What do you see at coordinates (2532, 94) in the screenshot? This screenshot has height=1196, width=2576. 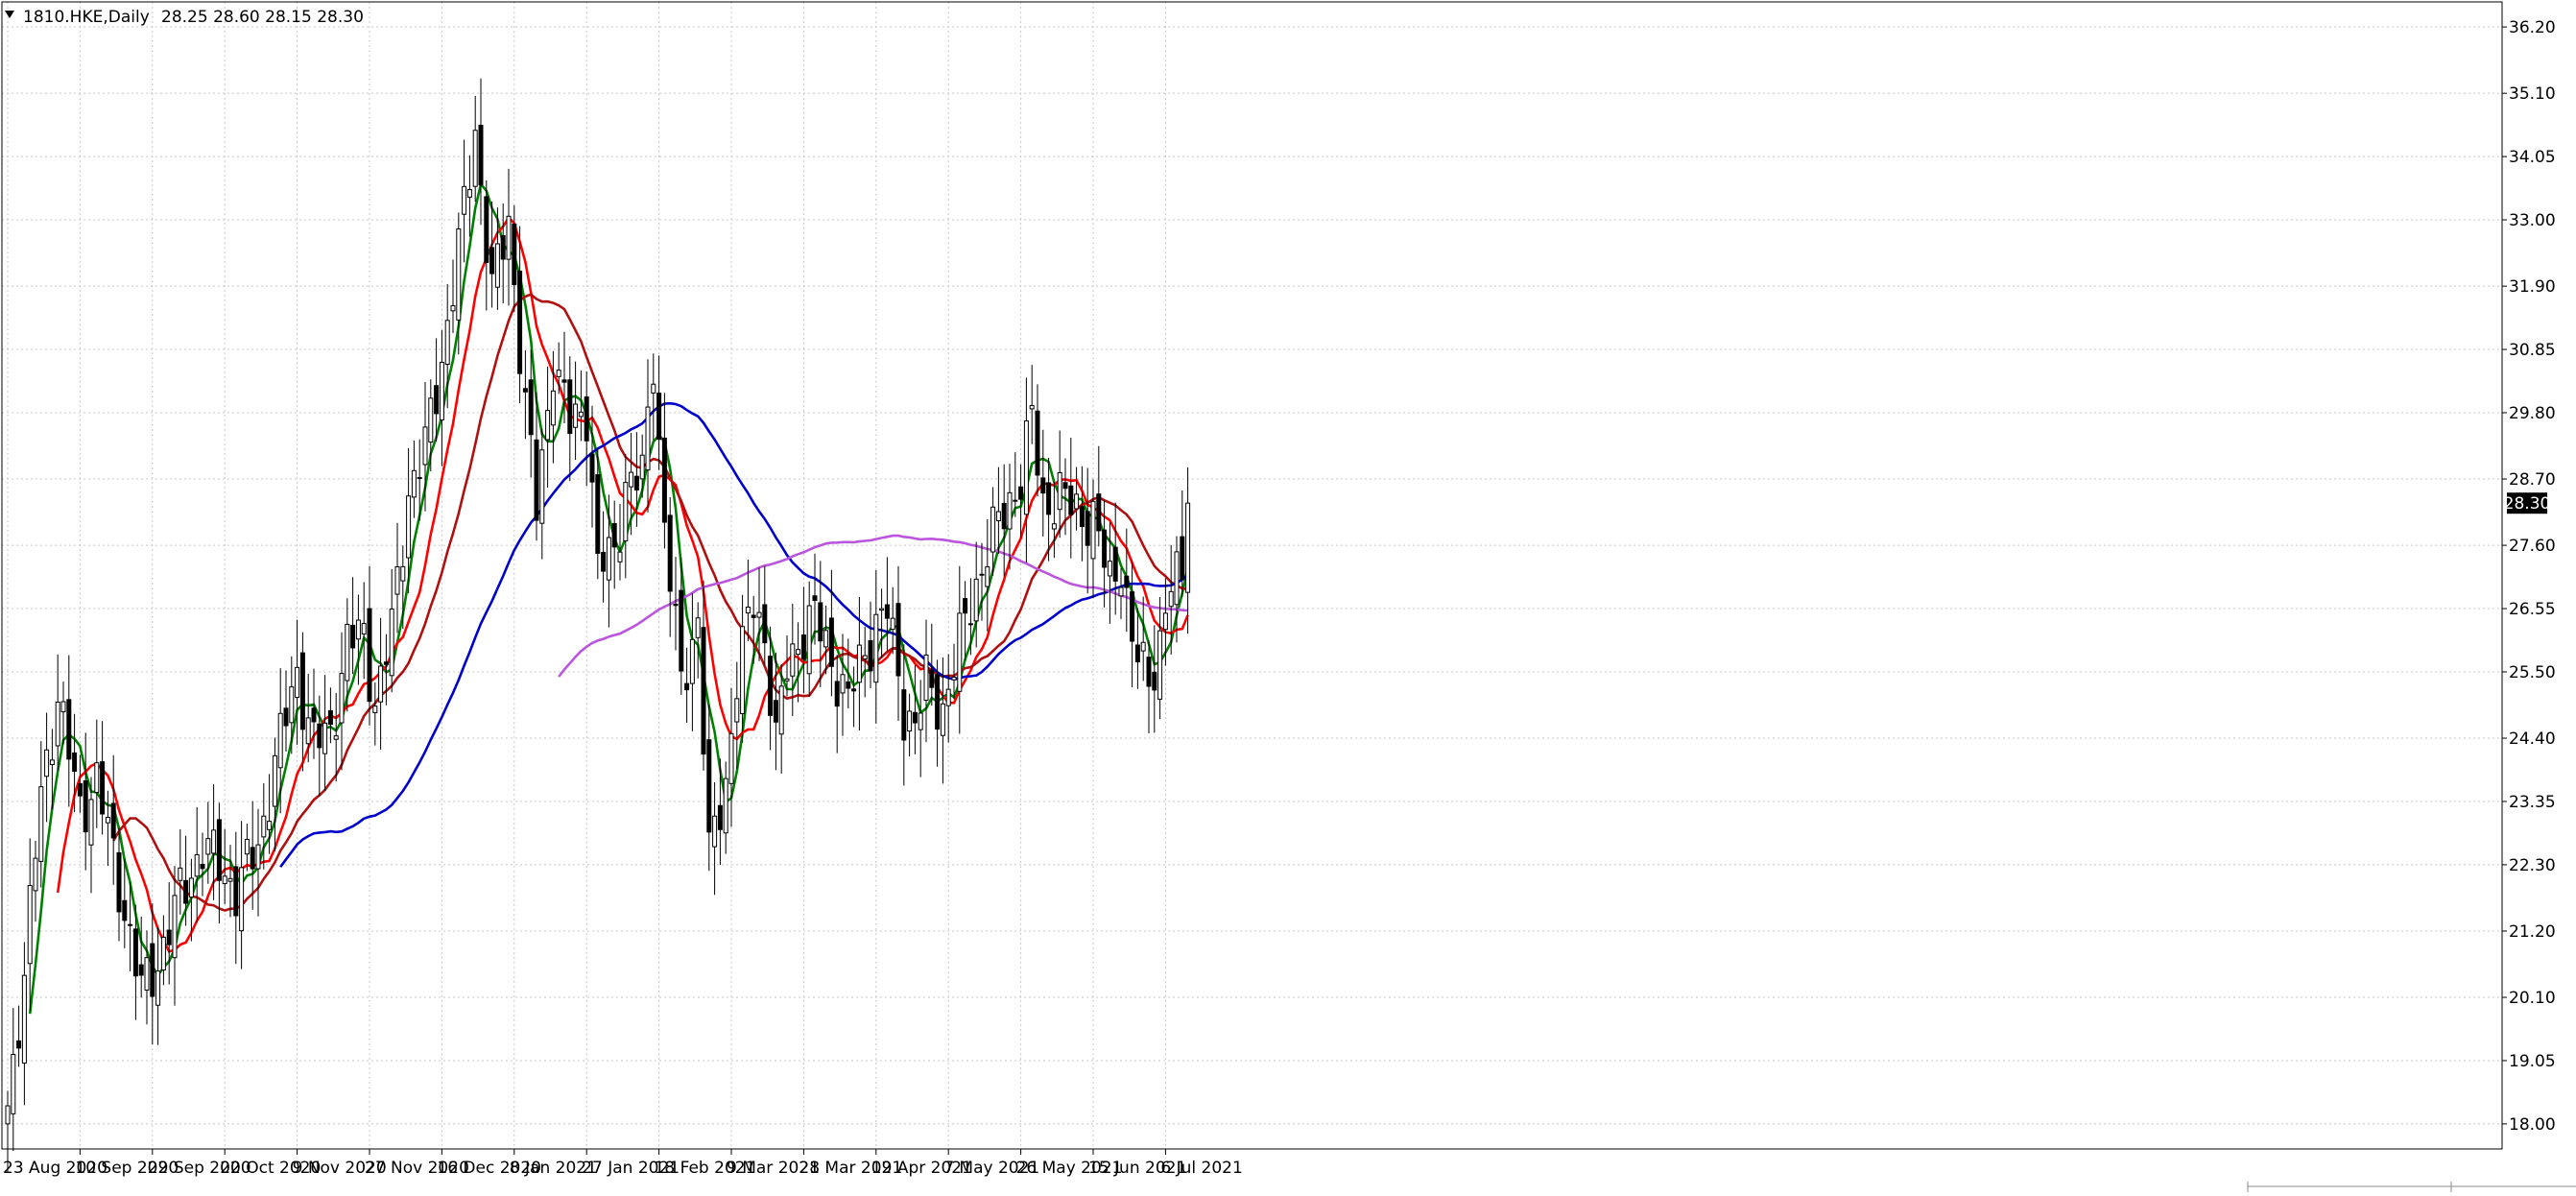 I see `y-tick-label: 35.10` at bounding box center [2532, 94].